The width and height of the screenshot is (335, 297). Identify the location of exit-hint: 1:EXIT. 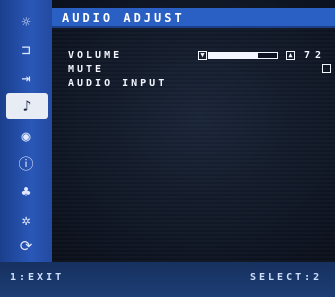
(37, 277).